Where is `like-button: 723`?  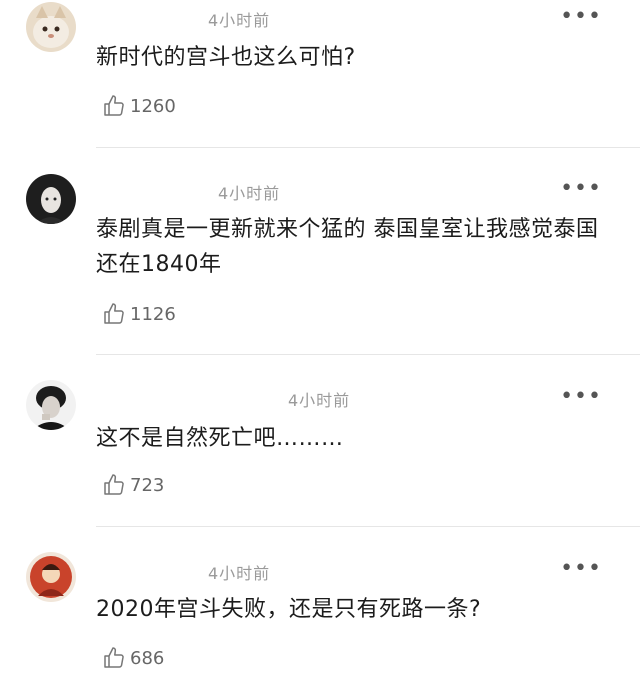
like-button: 723 is located at coordinates (133, 485).